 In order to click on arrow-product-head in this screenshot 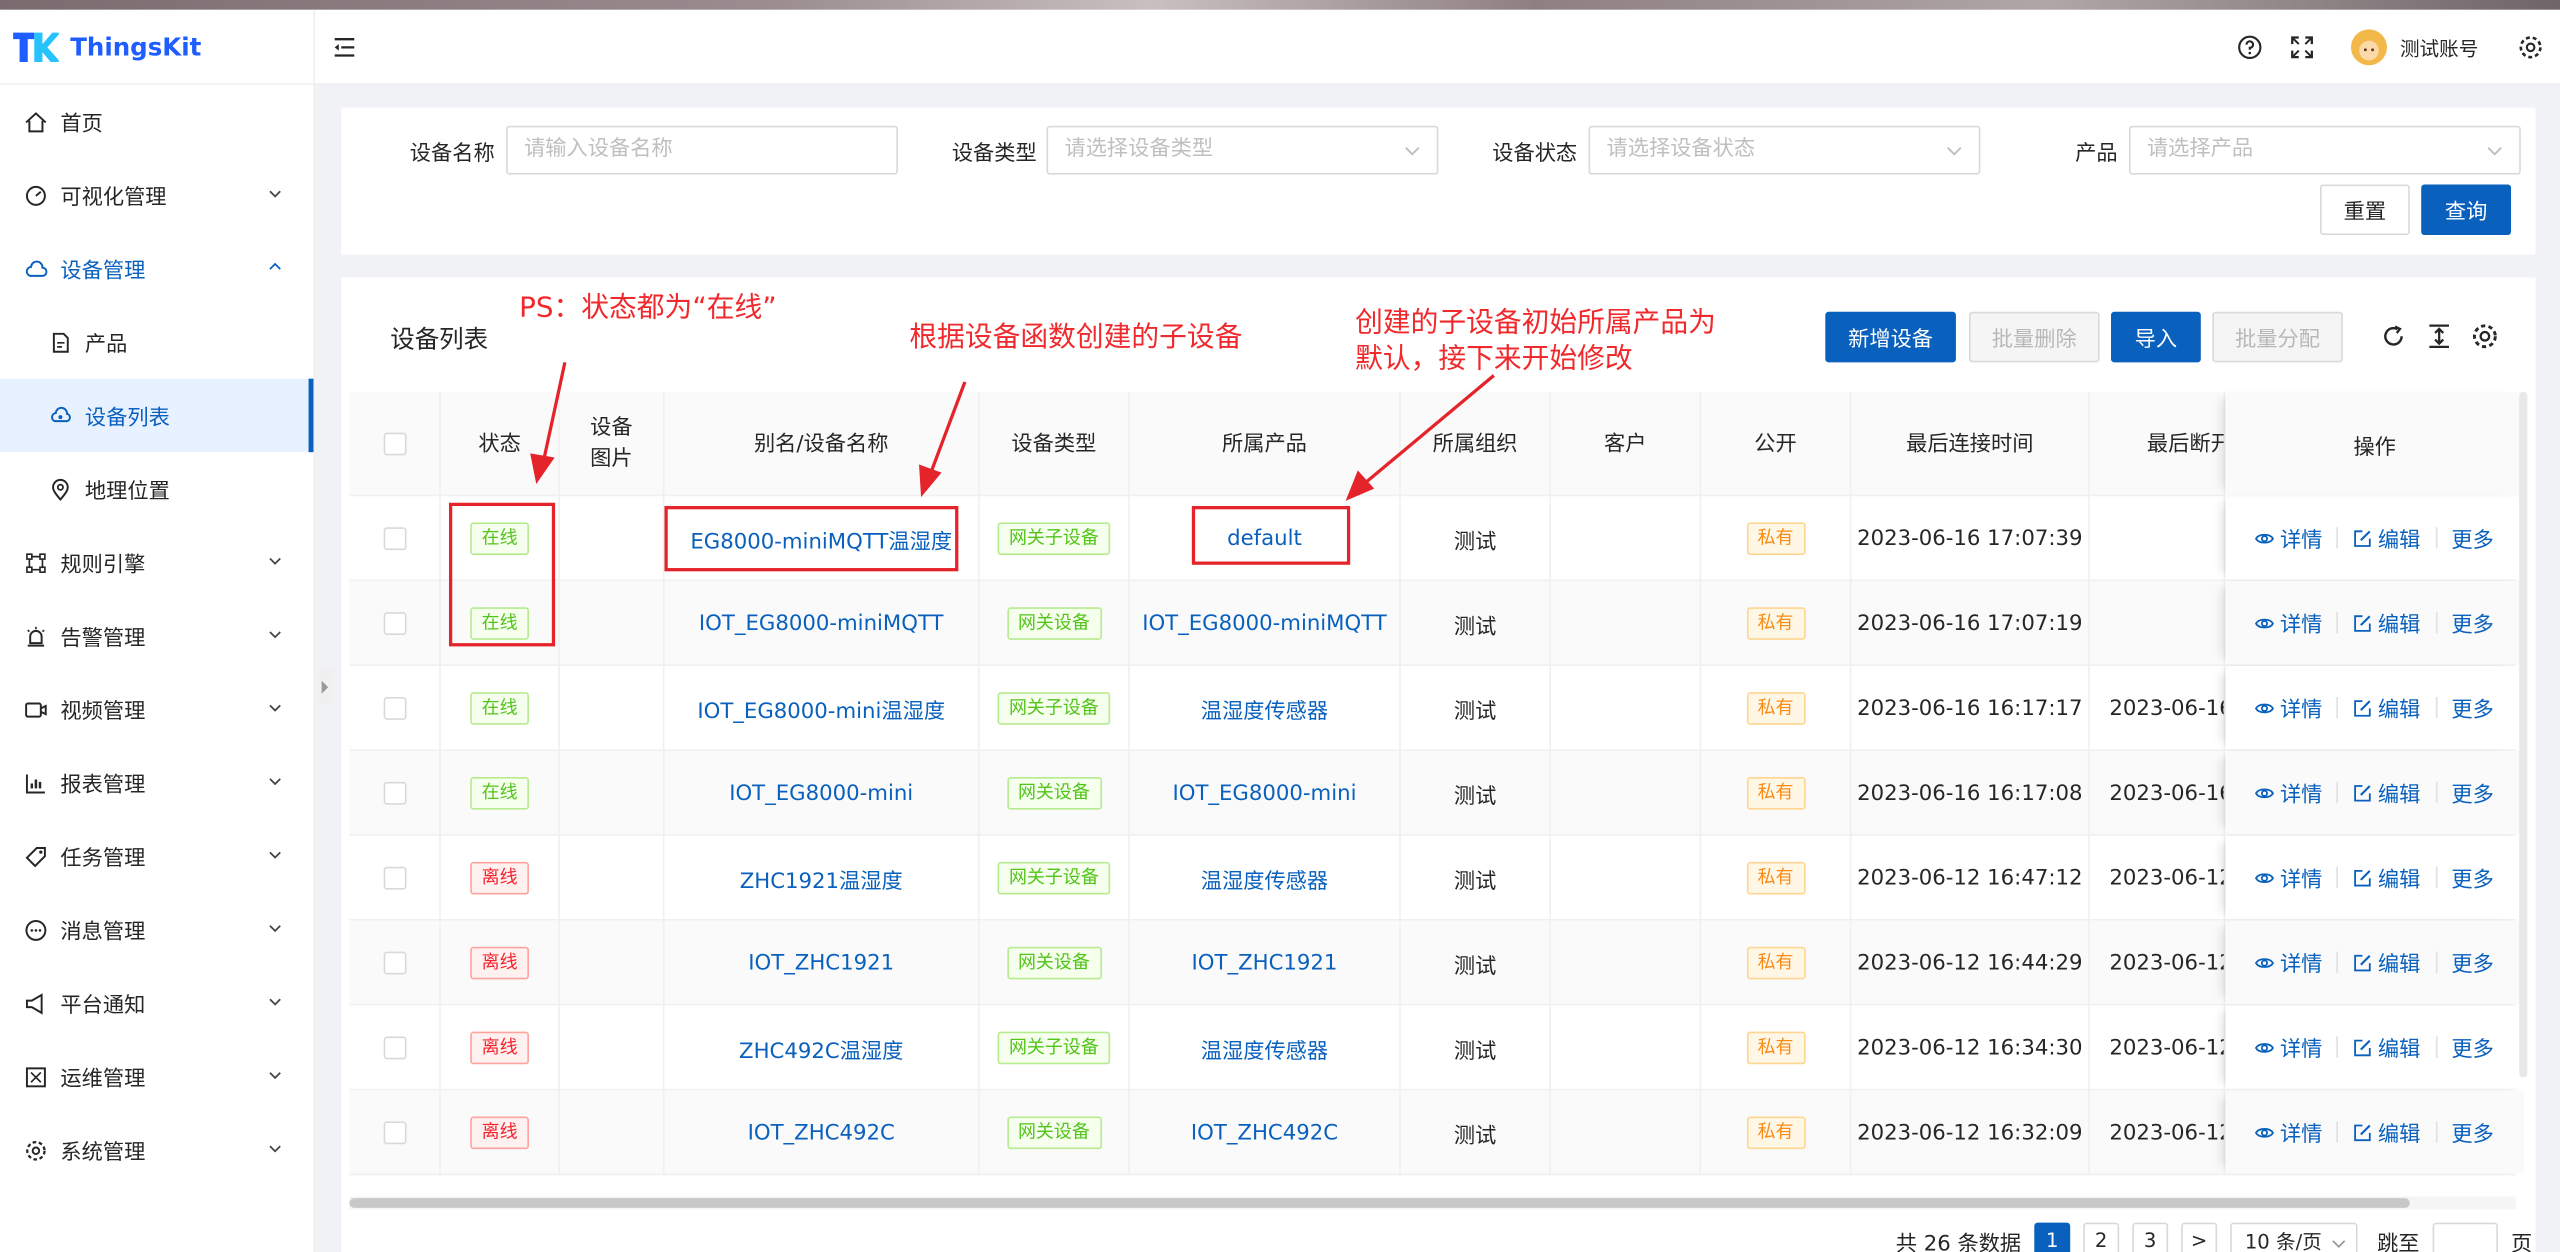, I will do `click(1360, 485)`.